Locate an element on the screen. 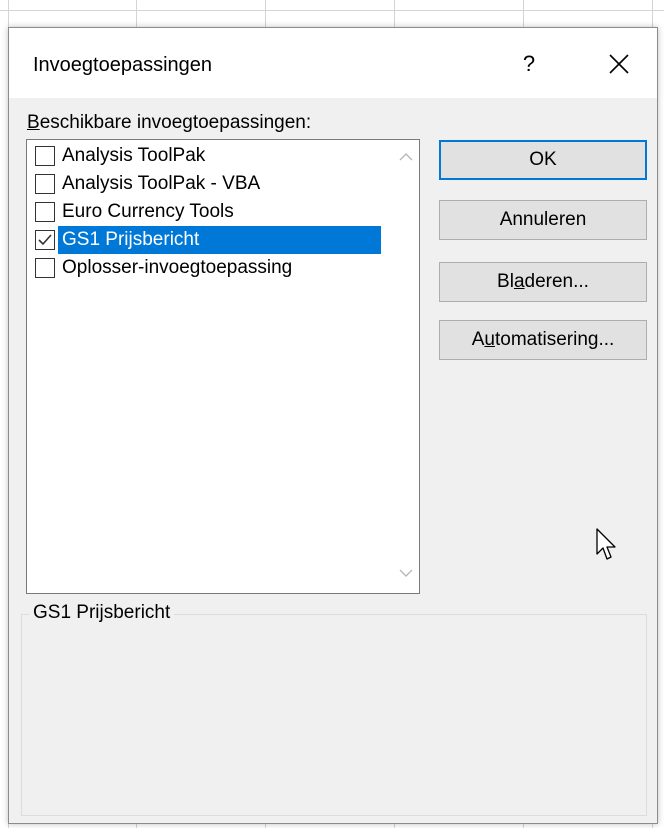  available-add-ins-label: Beschikbare invoegtoepassingen: is located at coordinates (169, 122).